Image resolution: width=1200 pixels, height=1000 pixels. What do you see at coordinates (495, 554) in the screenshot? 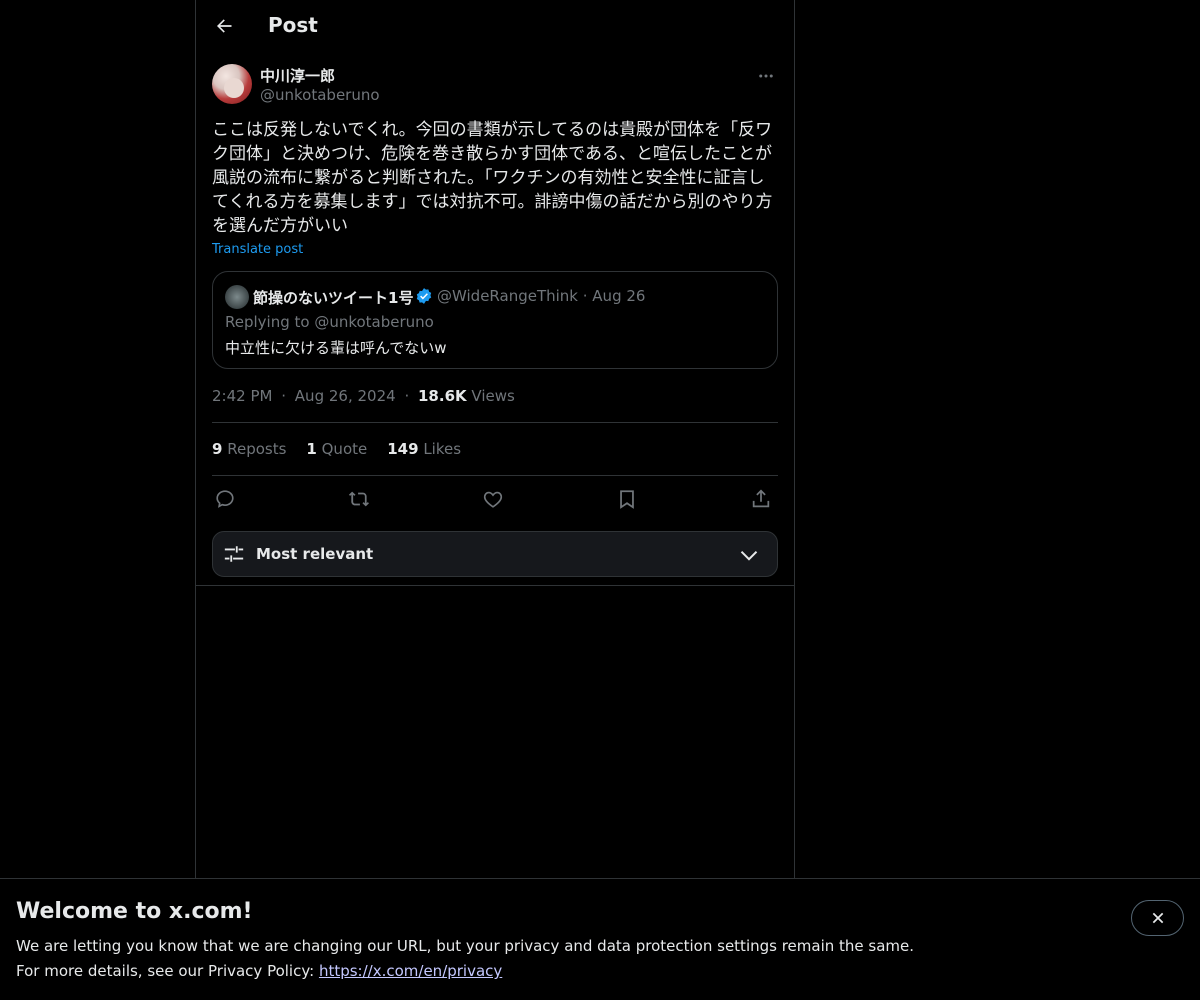
I see `reply-sort-dropdown: Most relevant` at bounding box center [495, 554].